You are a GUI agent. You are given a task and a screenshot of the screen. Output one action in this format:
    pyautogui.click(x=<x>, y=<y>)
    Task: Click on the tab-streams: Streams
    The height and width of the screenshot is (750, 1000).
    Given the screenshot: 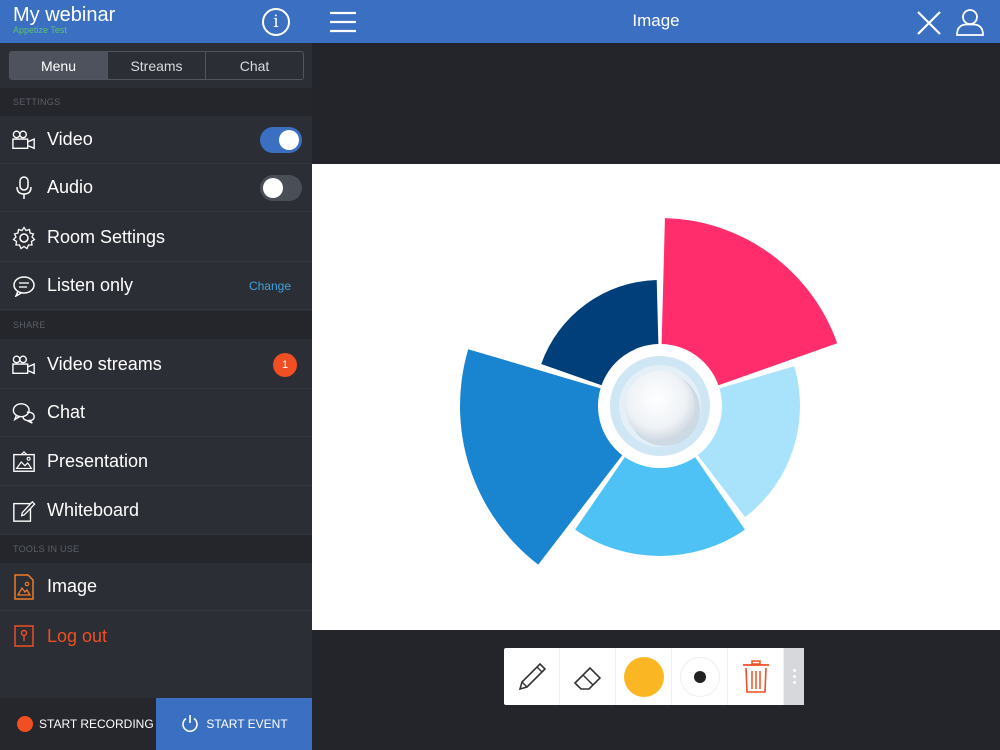 What is the action you would take?
    pyautogui.click(x=157, y=65)
    